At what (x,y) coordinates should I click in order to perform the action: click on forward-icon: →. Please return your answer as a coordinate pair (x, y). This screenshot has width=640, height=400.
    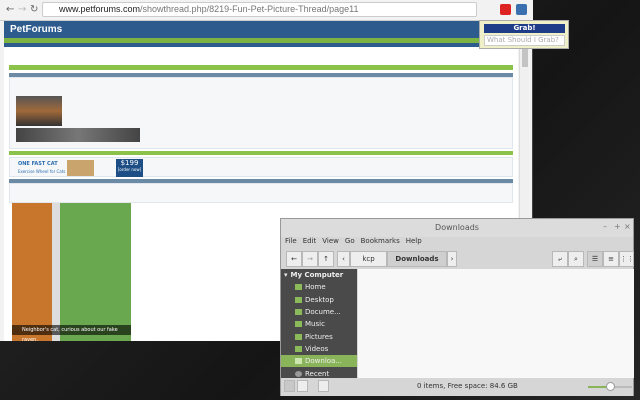
    Looking at the image, I should click on (22, 9).